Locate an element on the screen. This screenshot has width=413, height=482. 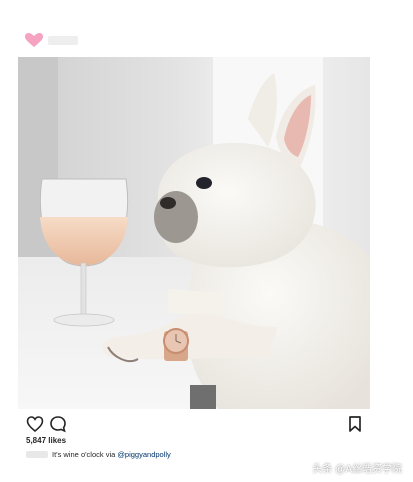
likes-count: 5,847 likes is located at coordinates (46, 440).